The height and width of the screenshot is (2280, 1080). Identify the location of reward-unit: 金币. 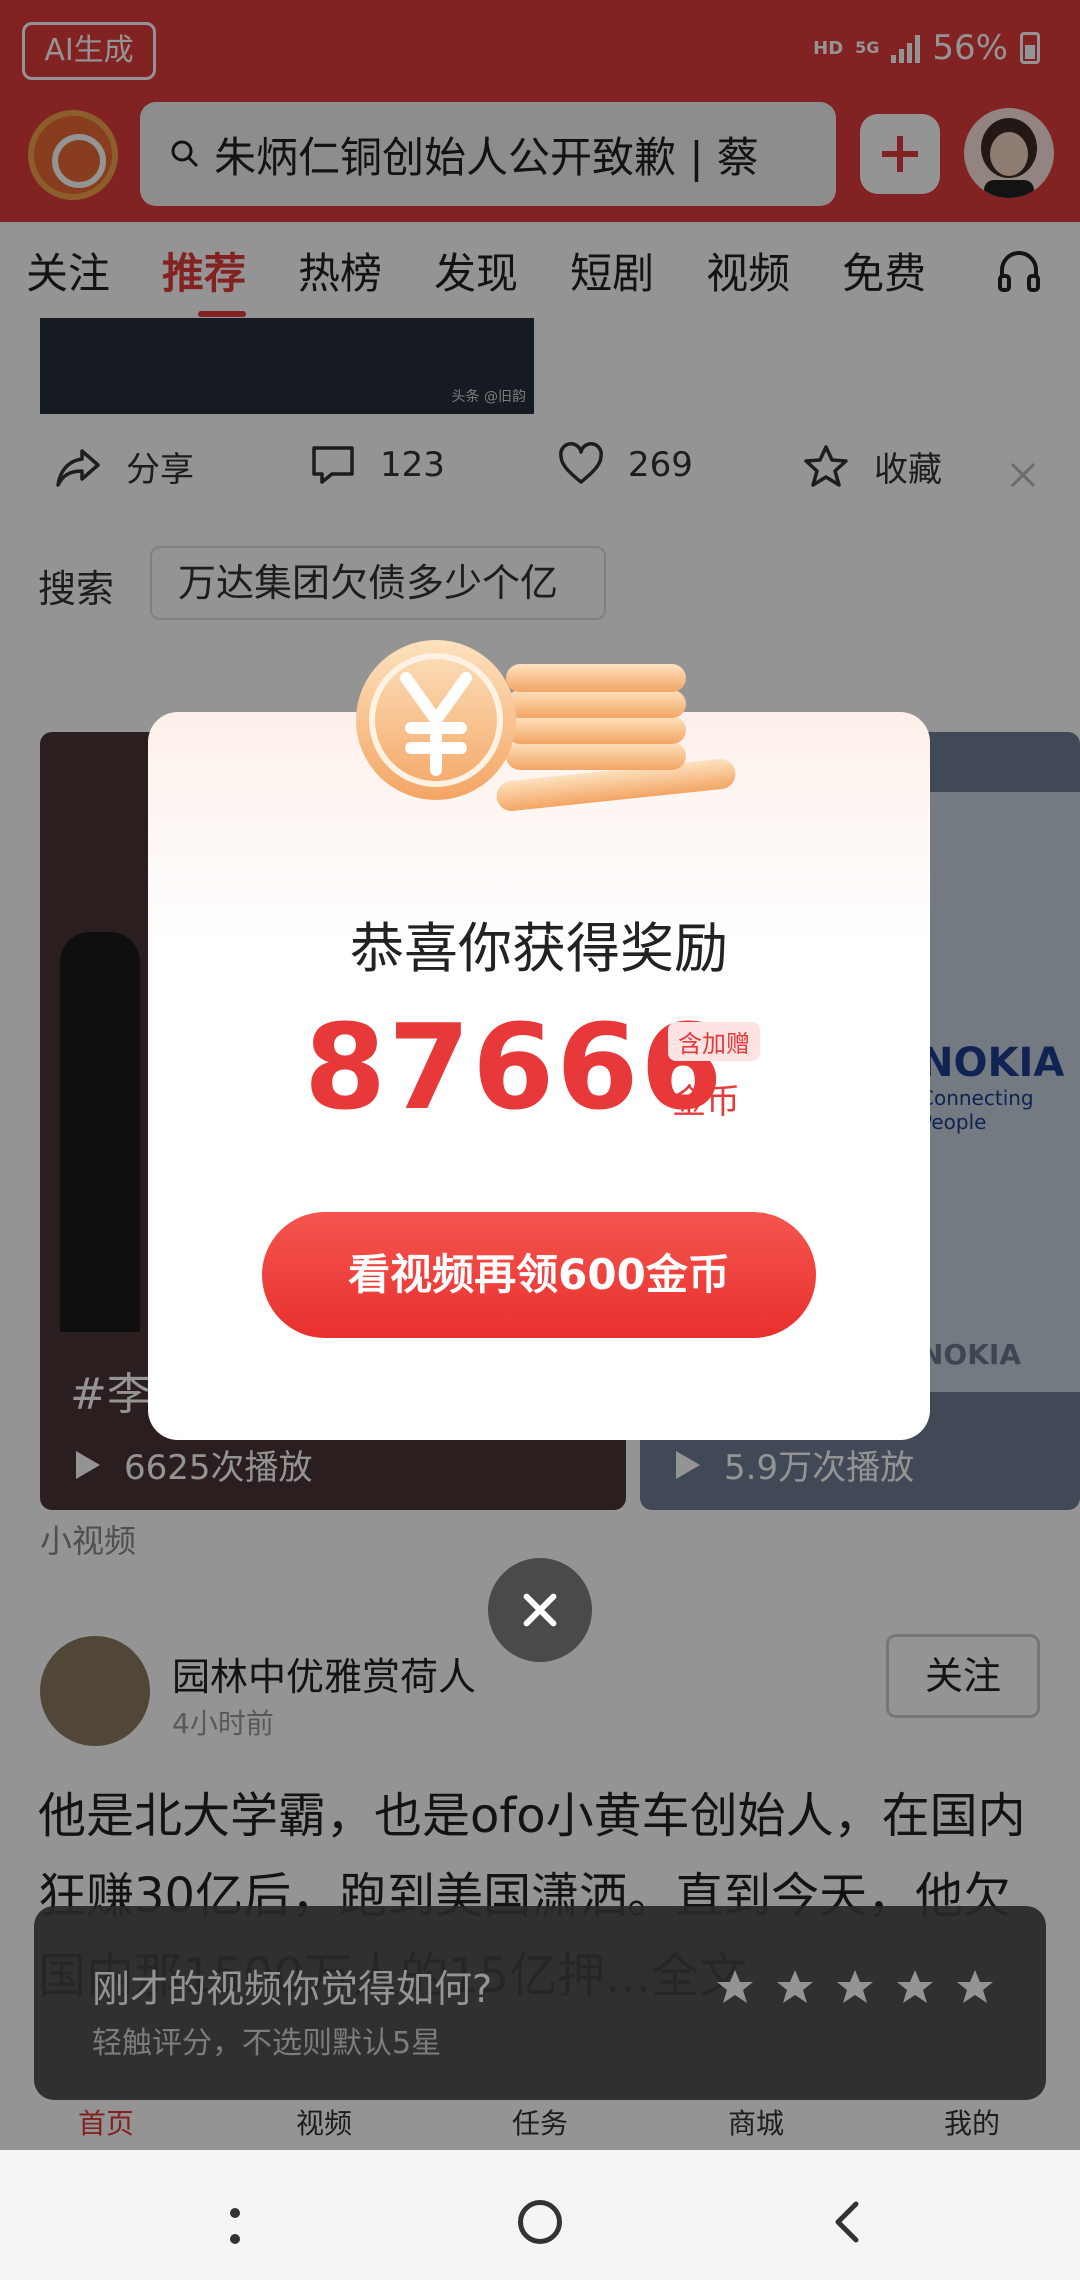
(706, 1102).